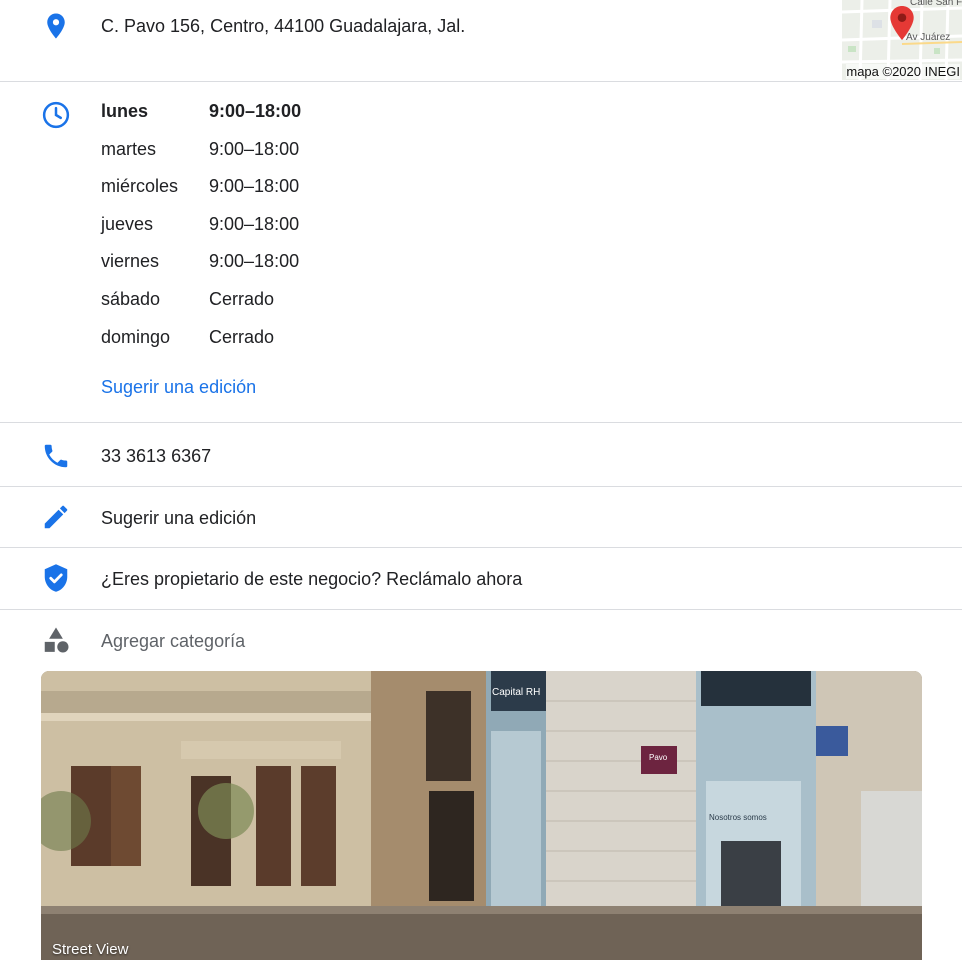  Describe the element at coordinates (902, 23) in the screenshot. I see `map-pin-icon` at that location.